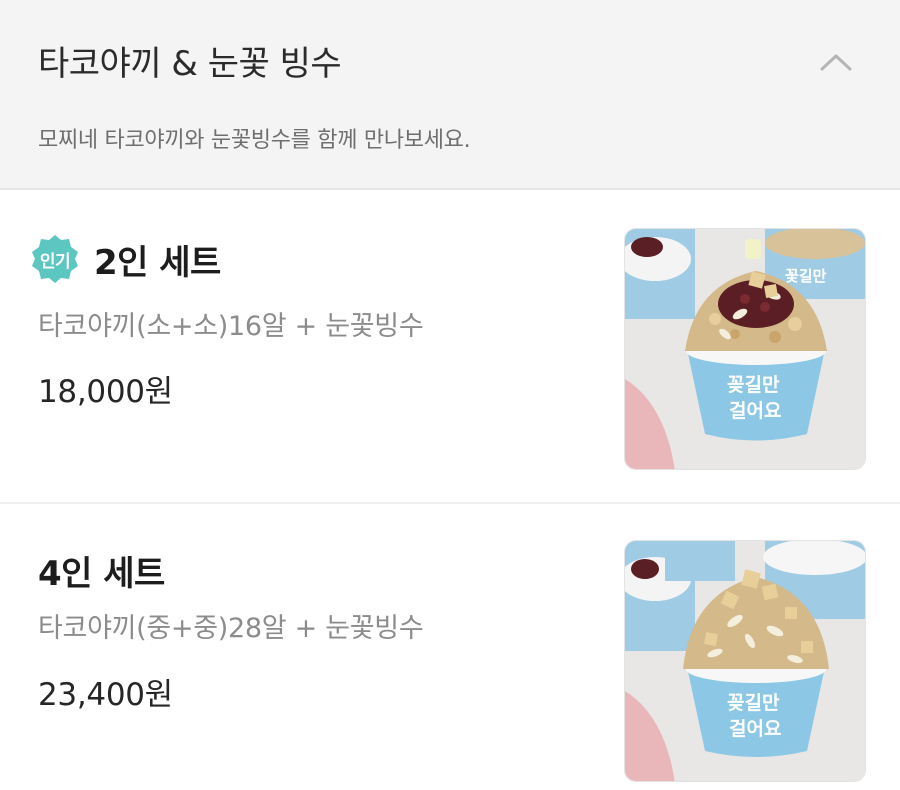  What do you see at coordinates (745, 349) in the screenshot?
I see `item-photo: 꽃길만 꽂길만 걸어요` at bounding box center [745, 349].